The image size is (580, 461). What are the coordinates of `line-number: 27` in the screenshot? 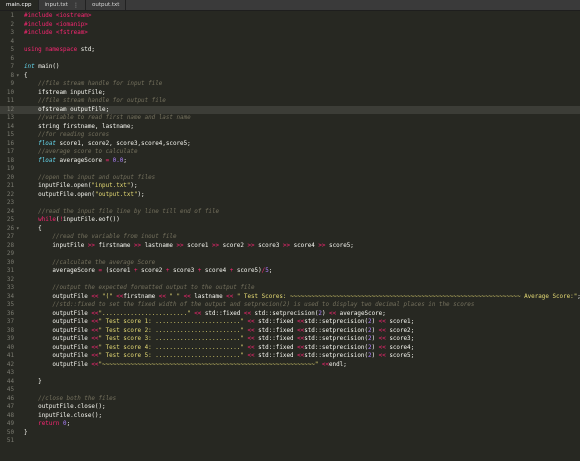 It's located at (10, 237).